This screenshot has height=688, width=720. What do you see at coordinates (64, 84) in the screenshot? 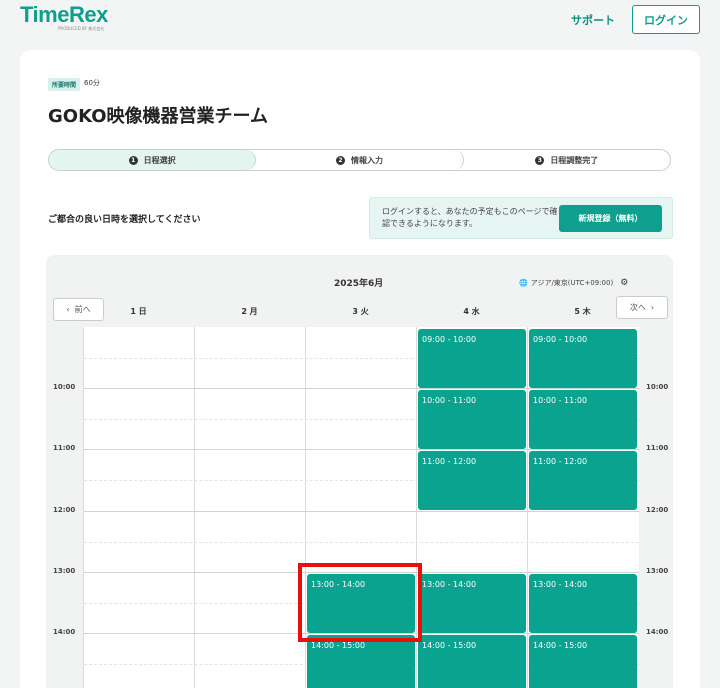
I see `duration-badge: 所要時間` at bounding box center [64, 84].